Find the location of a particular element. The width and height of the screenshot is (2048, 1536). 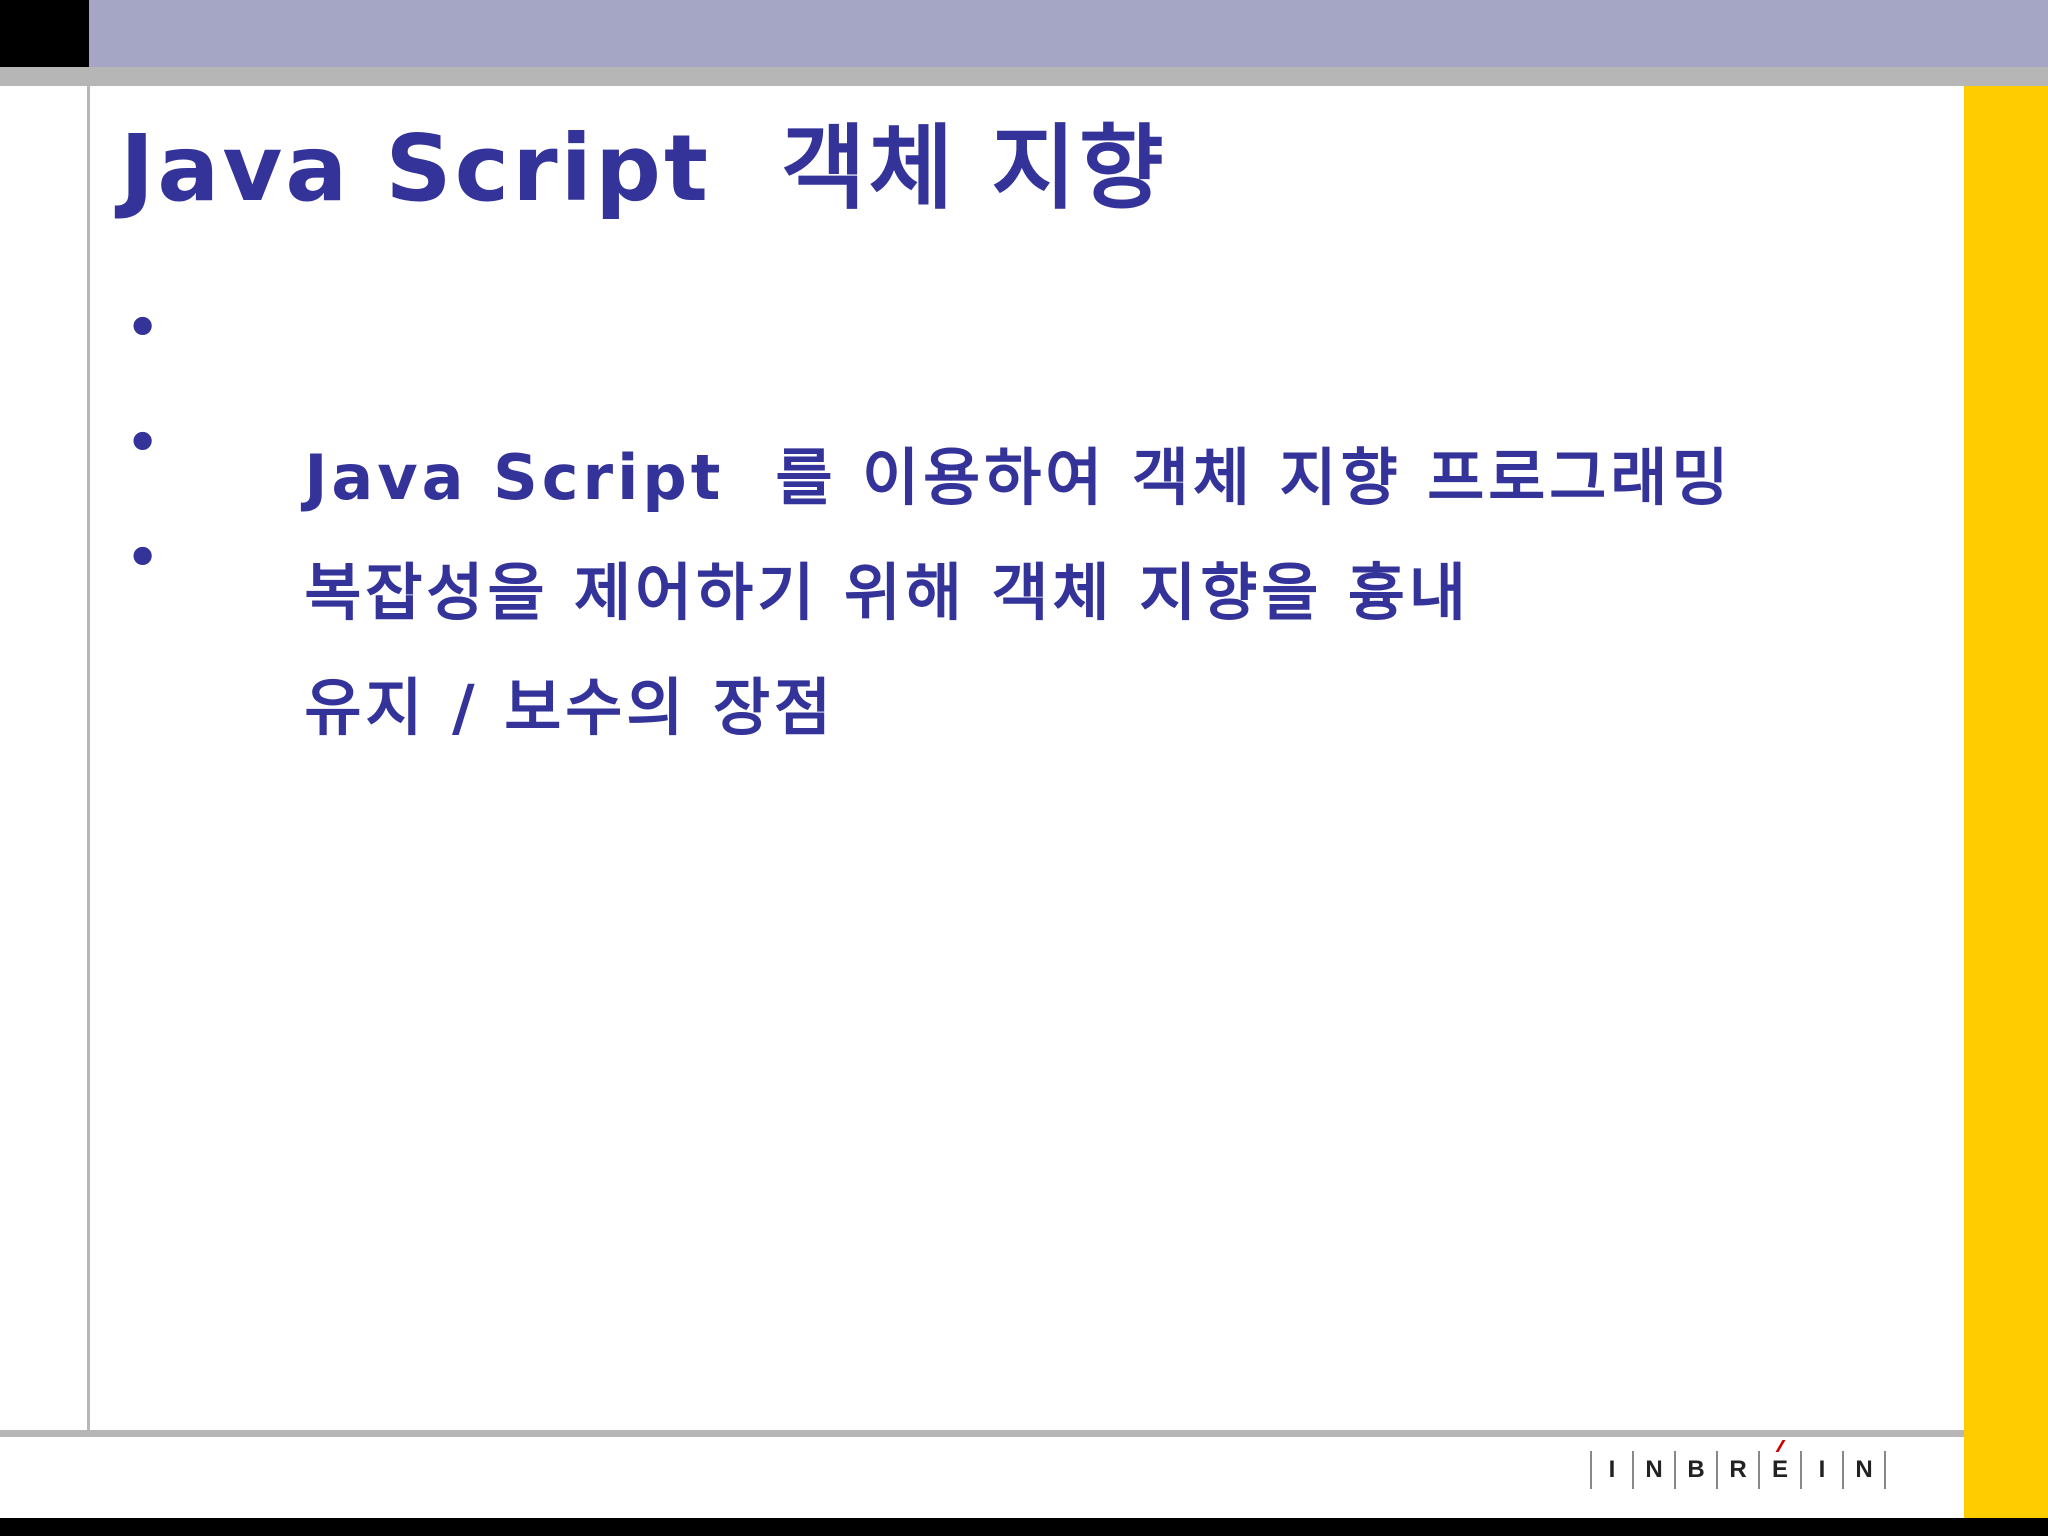

logo-accent-mark is located at coordinates (1780, 1446).